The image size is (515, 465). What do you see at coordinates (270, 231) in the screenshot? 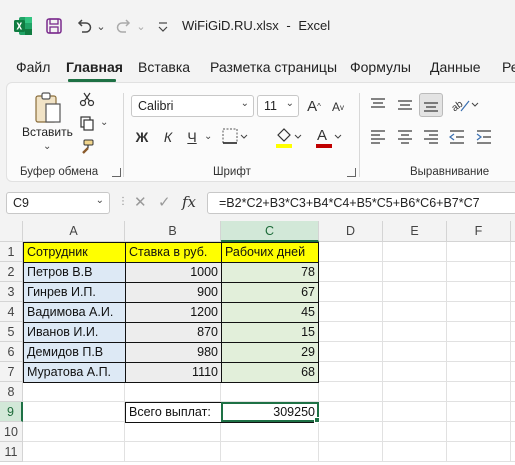
I see `column-header-c: C` at bounding box center [270, 231].